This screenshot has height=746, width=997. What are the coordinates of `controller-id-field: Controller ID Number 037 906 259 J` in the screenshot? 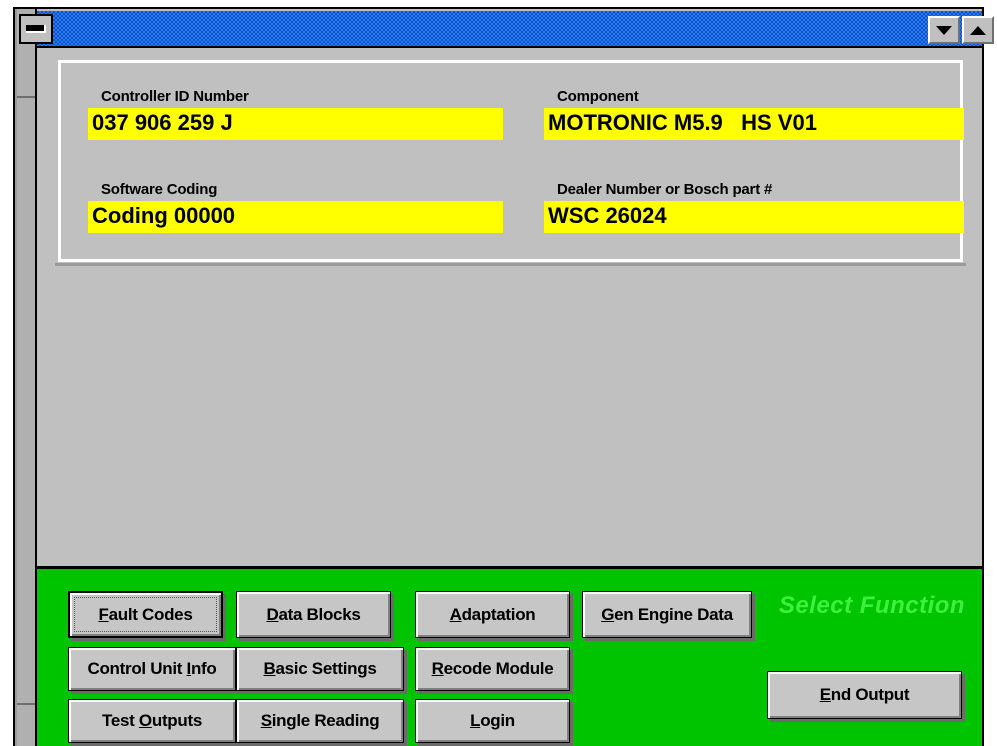 It's located at (303, 114).